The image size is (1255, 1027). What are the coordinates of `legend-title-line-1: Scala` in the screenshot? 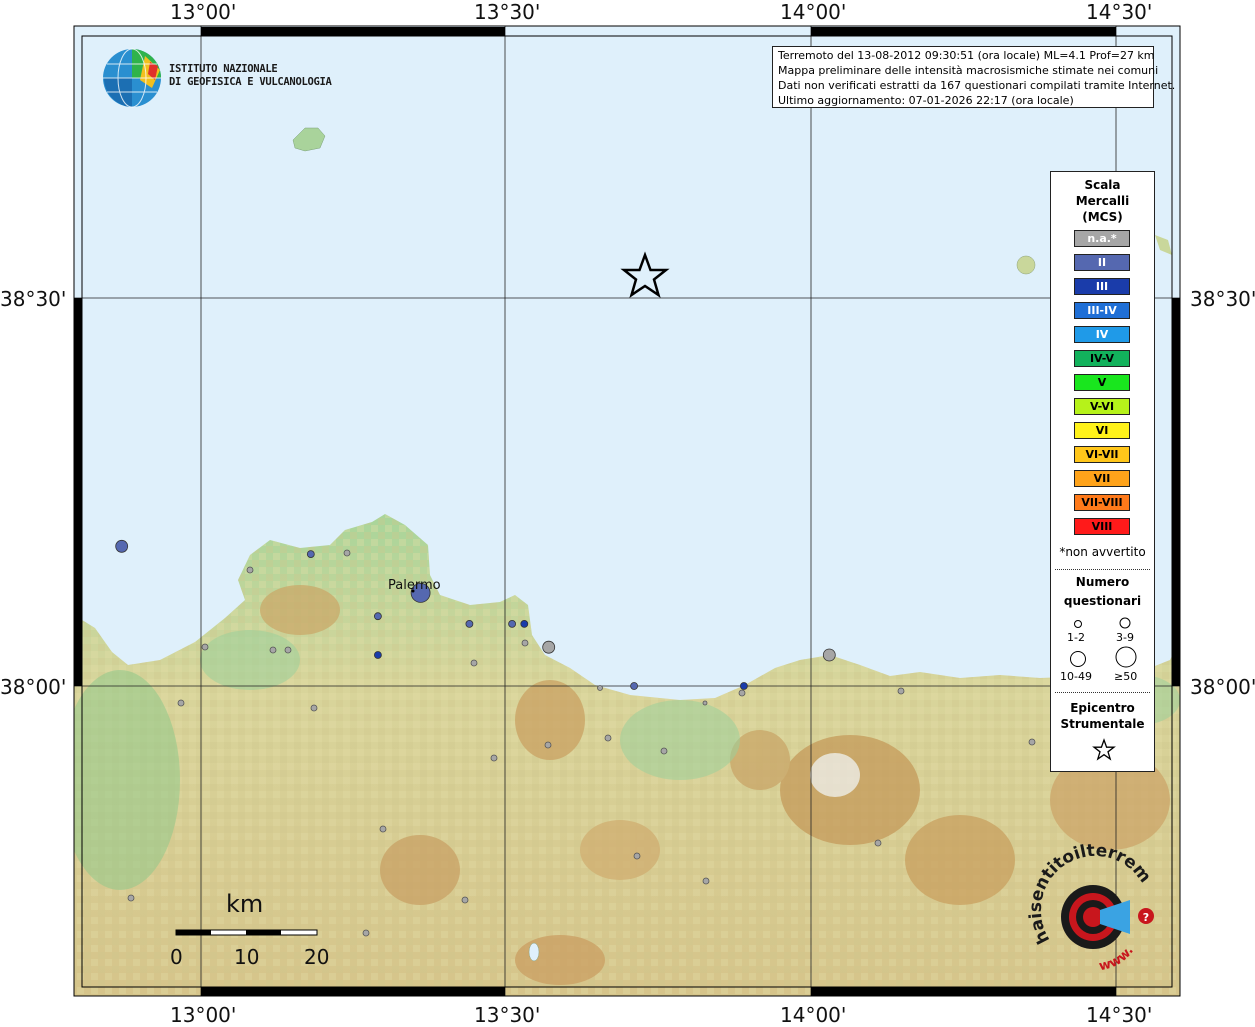 It's located at (1102, 185).